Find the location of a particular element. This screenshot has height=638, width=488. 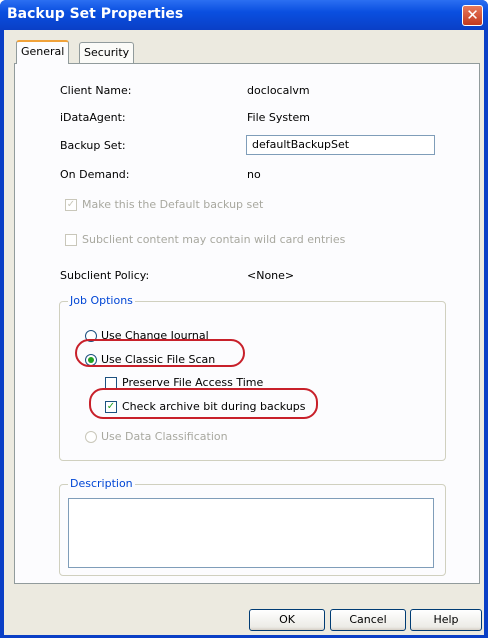

archive-bit-highlight is located at coordinates (203, 403).